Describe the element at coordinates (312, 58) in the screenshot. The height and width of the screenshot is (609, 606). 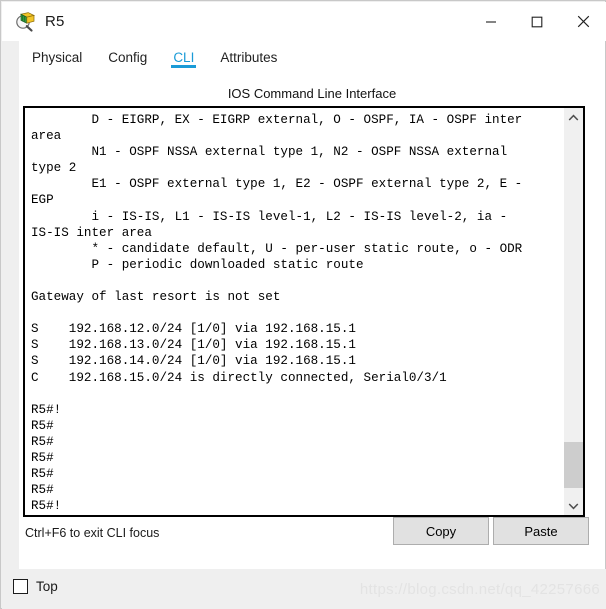
I see `tab-bar: Physical Config CLI Attributes` at that location.